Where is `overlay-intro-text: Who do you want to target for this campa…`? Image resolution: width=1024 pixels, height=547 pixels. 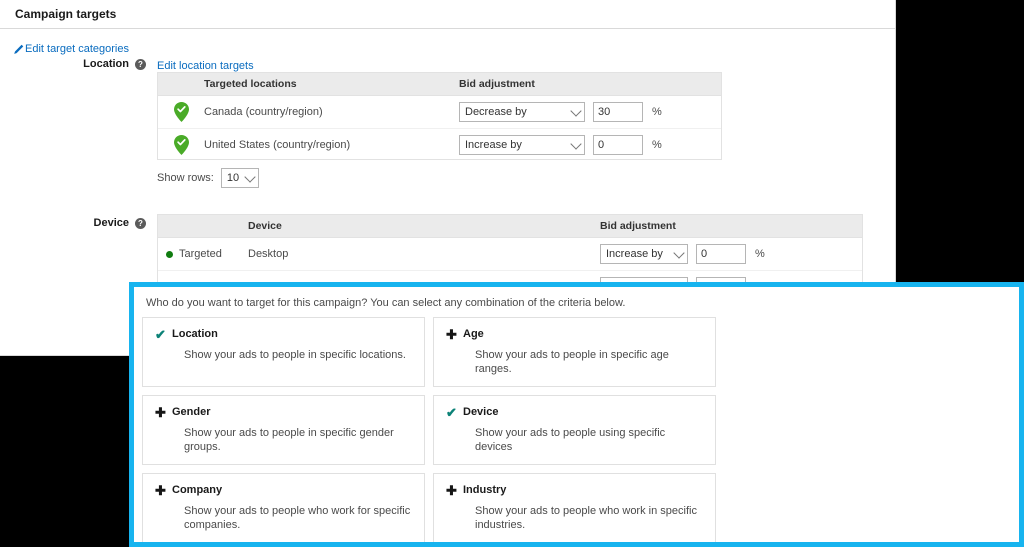
overlay-intro-text: Who do you want to target for this campa… is located at coordinates (386, 303).